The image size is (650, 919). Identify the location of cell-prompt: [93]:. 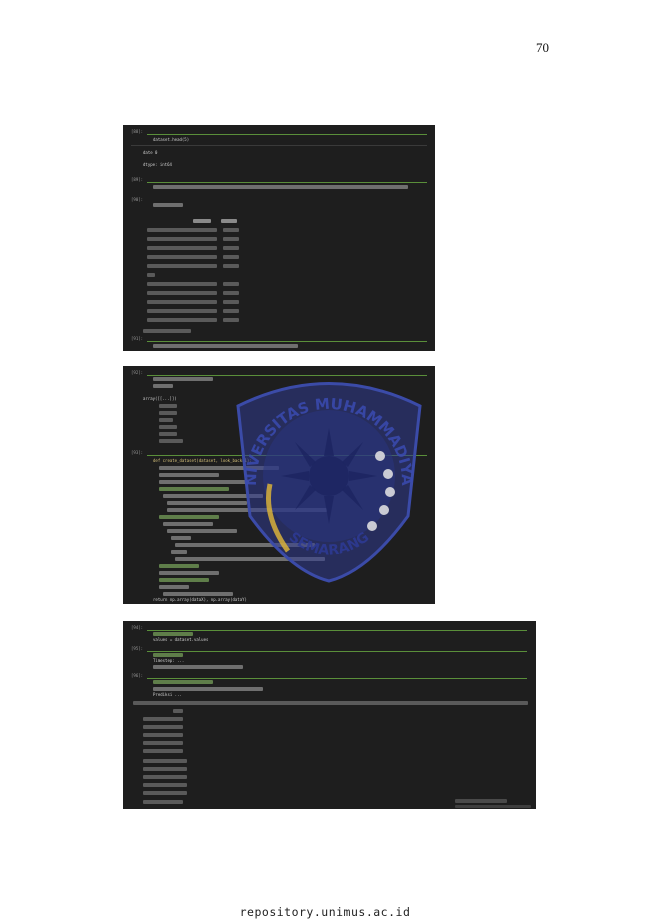
(137, 452).